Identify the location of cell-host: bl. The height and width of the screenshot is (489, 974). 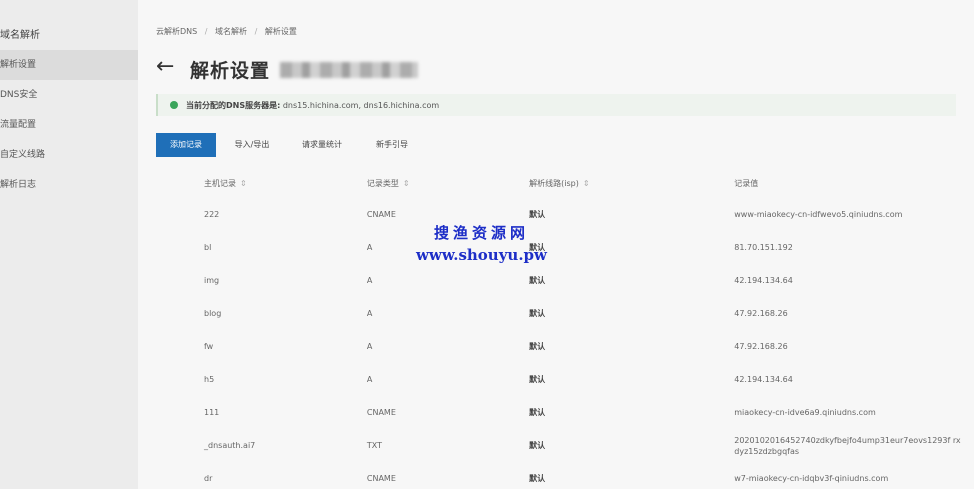
(208, 247).